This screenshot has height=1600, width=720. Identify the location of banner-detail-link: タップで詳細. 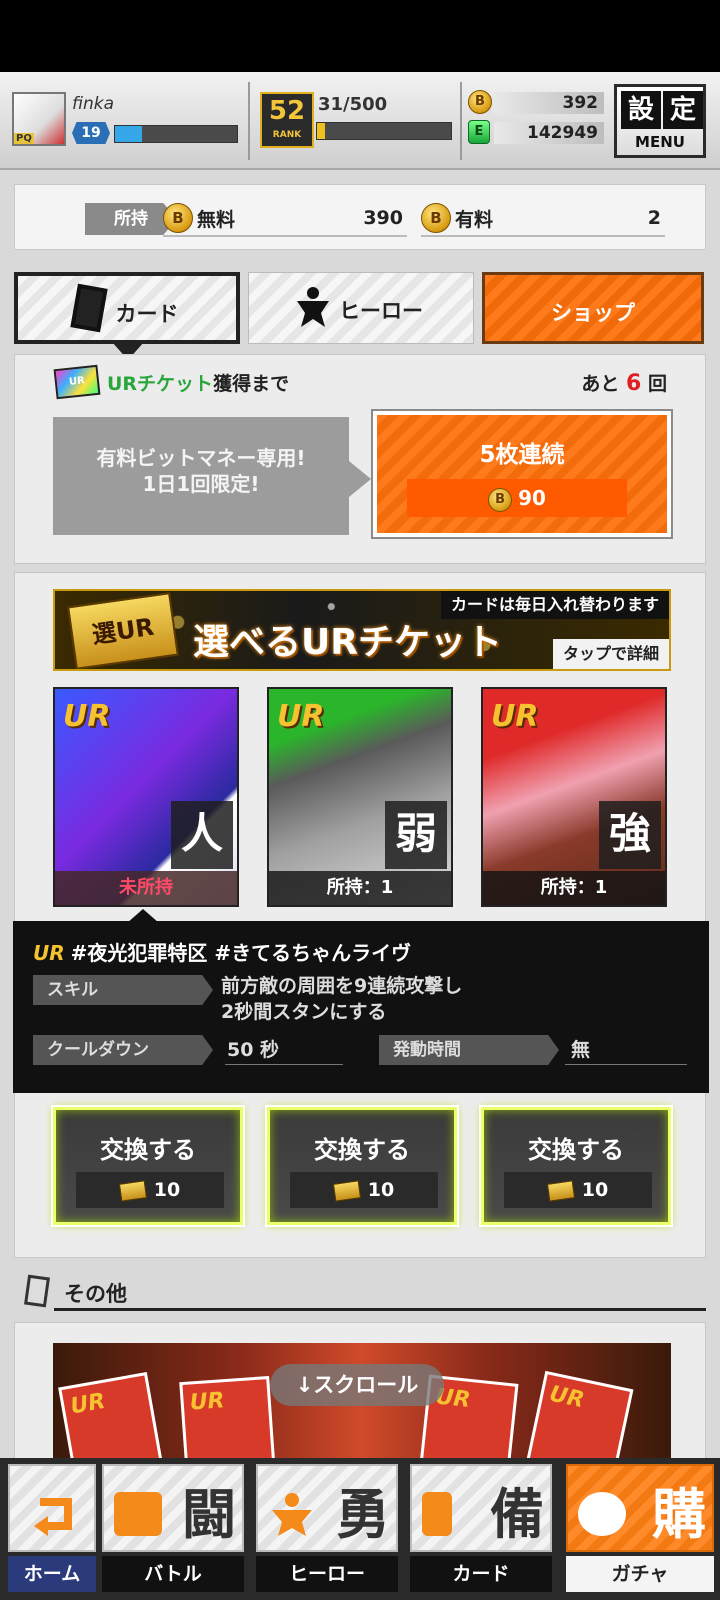
(610, 654).